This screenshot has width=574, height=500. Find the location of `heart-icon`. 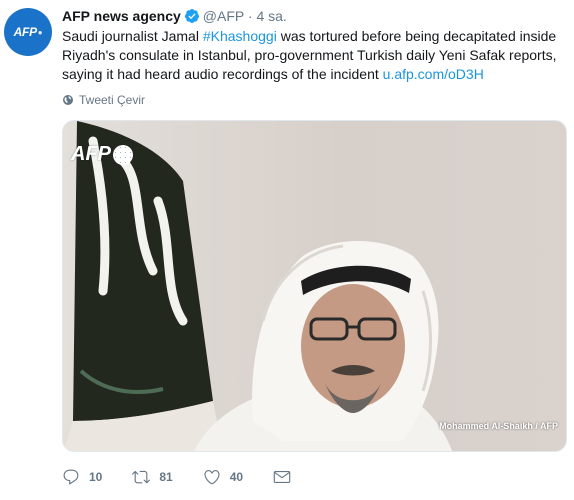

heart-icon is located at coordinates (212, 477).